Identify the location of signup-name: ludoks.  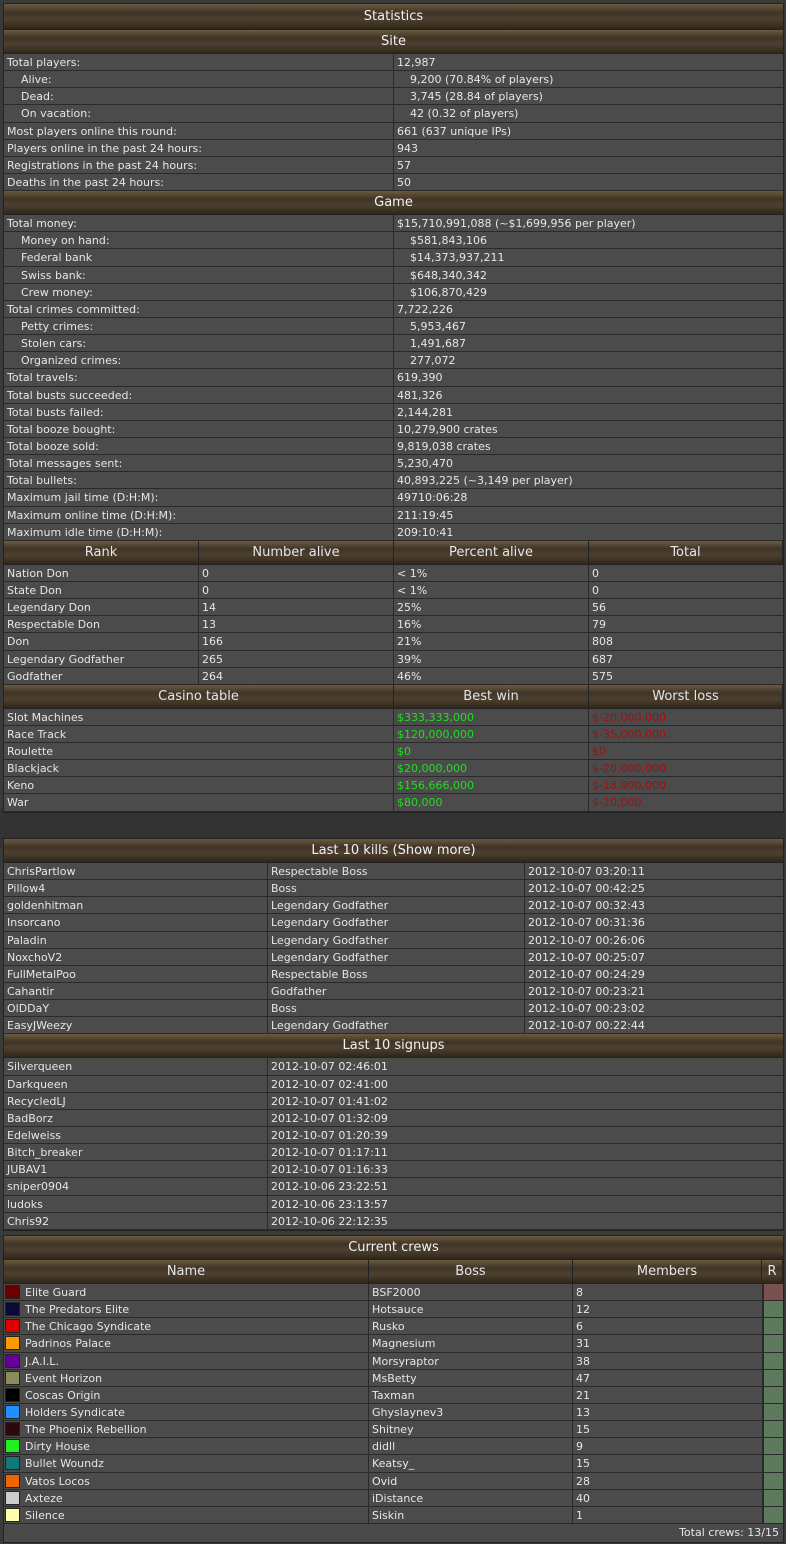
(136, 1203).